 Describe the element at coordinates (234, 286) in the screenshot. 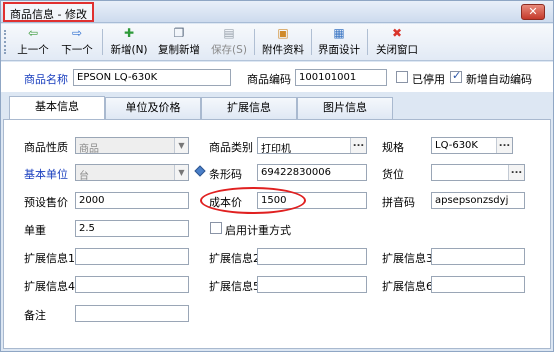

I see `ext5-label: 扩展信息5` at that location.